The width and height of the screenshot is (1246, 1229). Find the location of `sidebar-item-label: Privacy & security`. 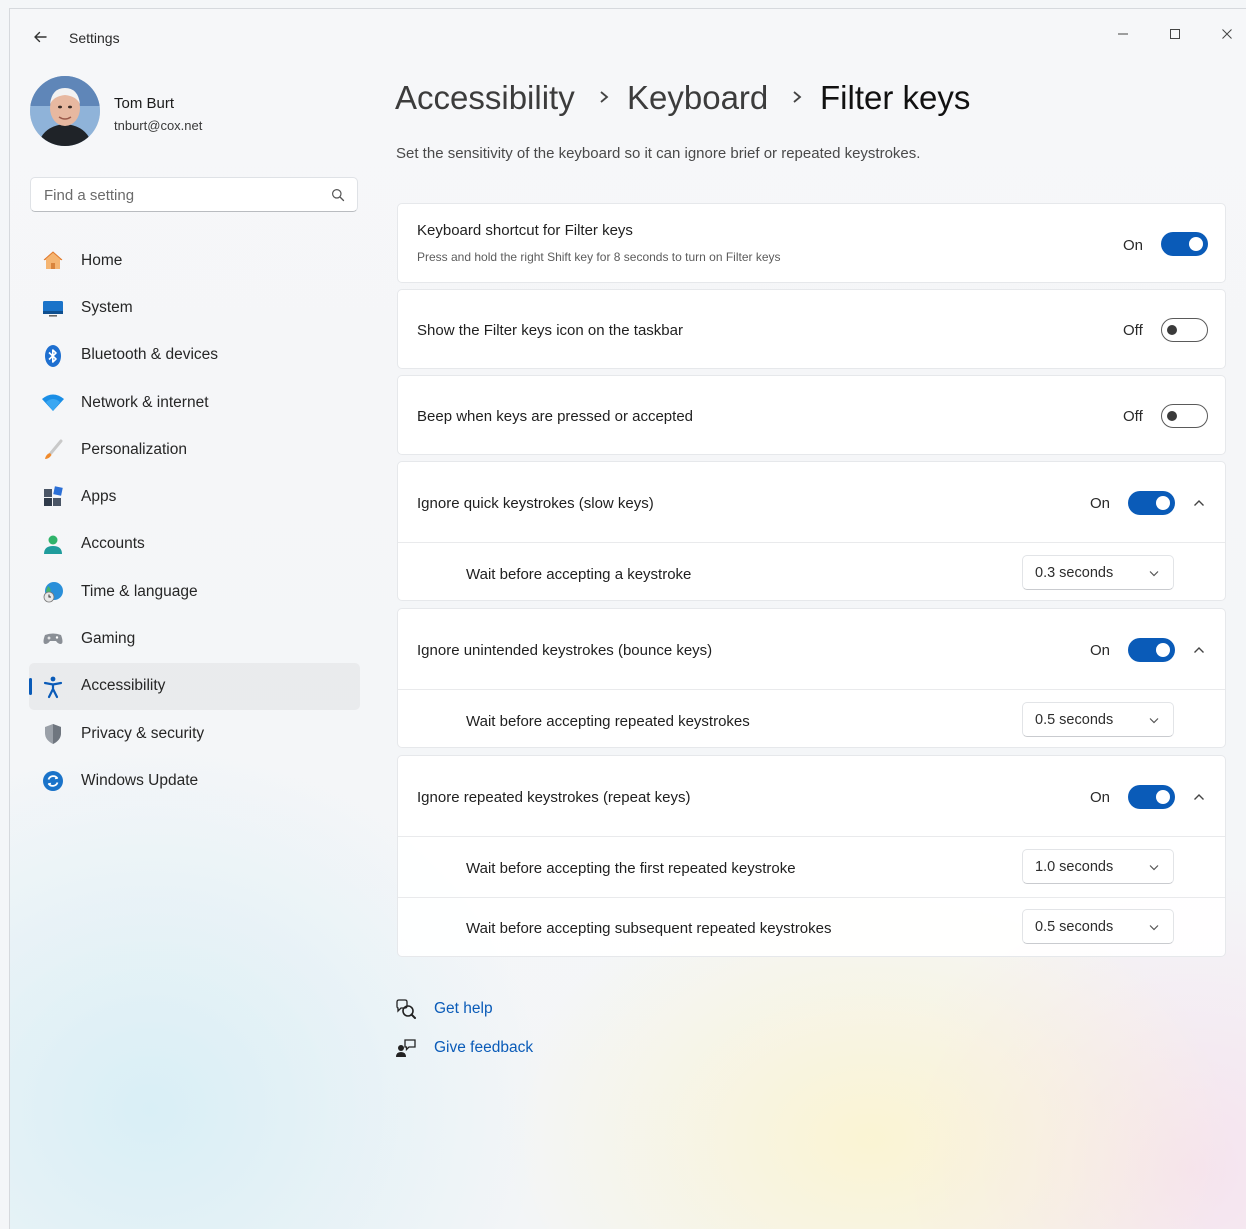

sidebar-item-label: Privacy & security is located at coordinates (143, 733).